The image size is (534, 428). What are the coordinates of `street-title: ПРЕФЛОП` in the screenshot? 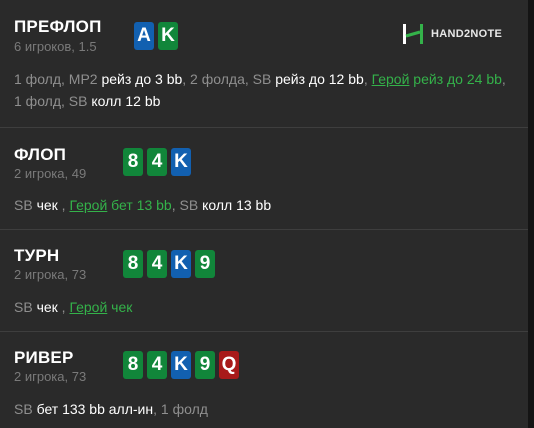 It's located at (58, 26).